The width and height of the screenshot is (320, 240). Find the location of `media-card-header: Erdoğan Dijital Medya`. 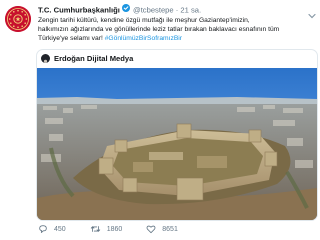

media-card-header: Erdoğan Dijital Medya is located at coordinates (177, 58).